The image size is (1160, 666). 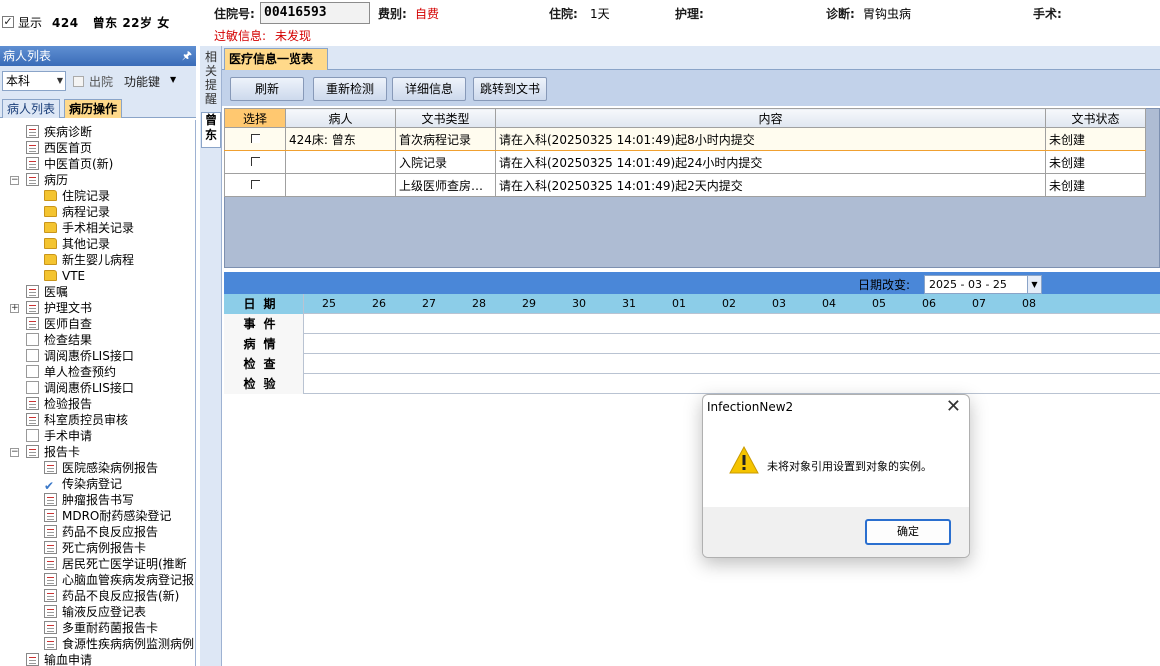 I want to click on tree-item-transfusion: 输血申请, so click(x=97, y=659).